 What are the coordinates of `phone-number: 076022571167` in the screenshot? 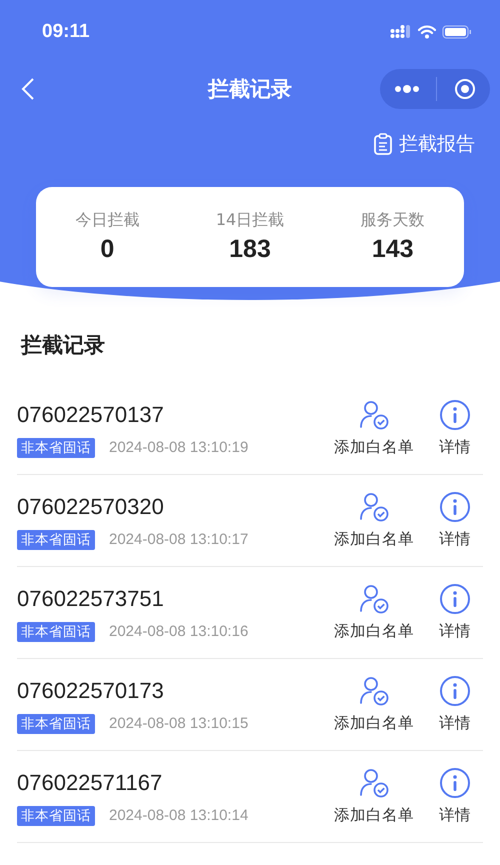 It's located at (90, 783).